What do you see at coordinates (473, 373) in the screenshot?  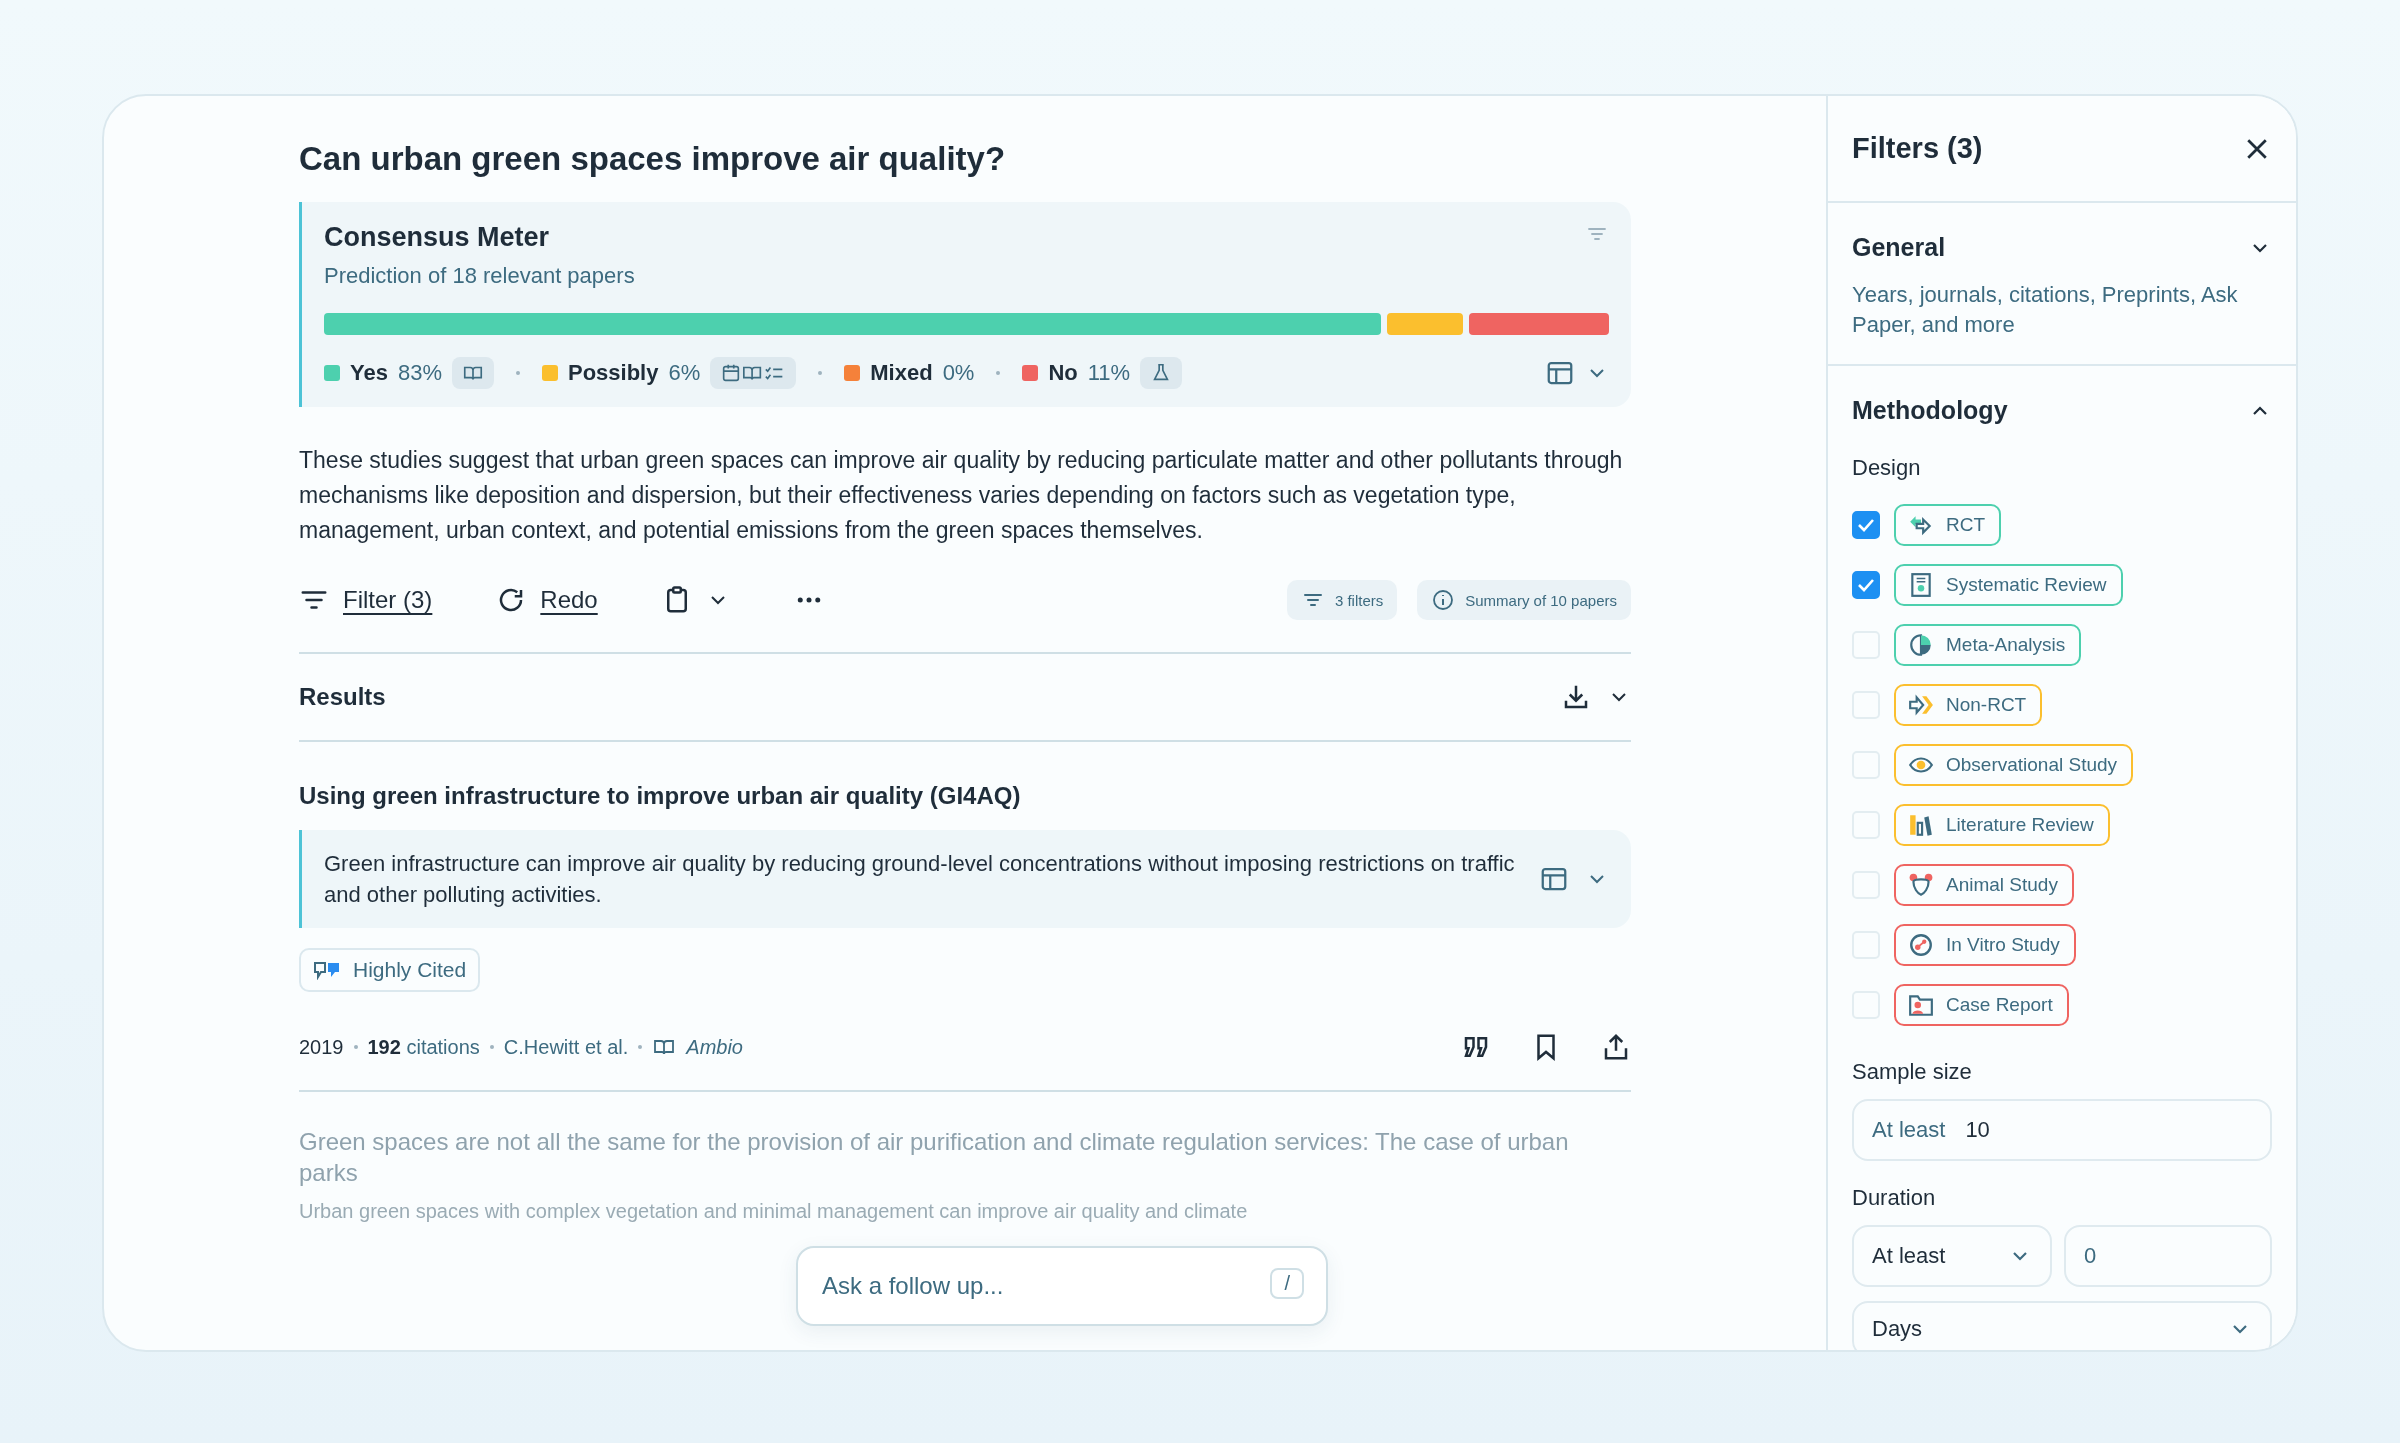 I see `book-icon` at bounding box center [473, 373].